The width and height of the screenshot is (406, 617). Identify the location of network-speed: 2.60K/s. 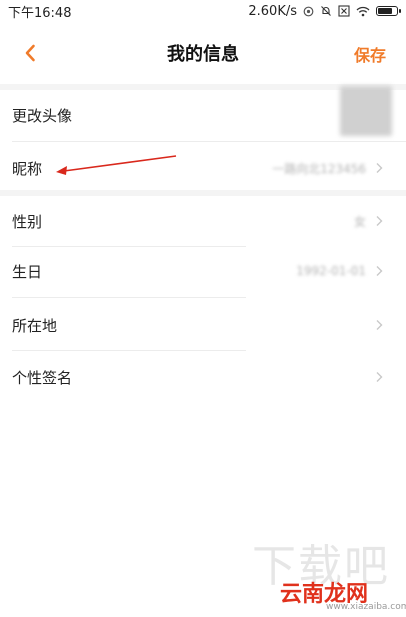
(272, 11).